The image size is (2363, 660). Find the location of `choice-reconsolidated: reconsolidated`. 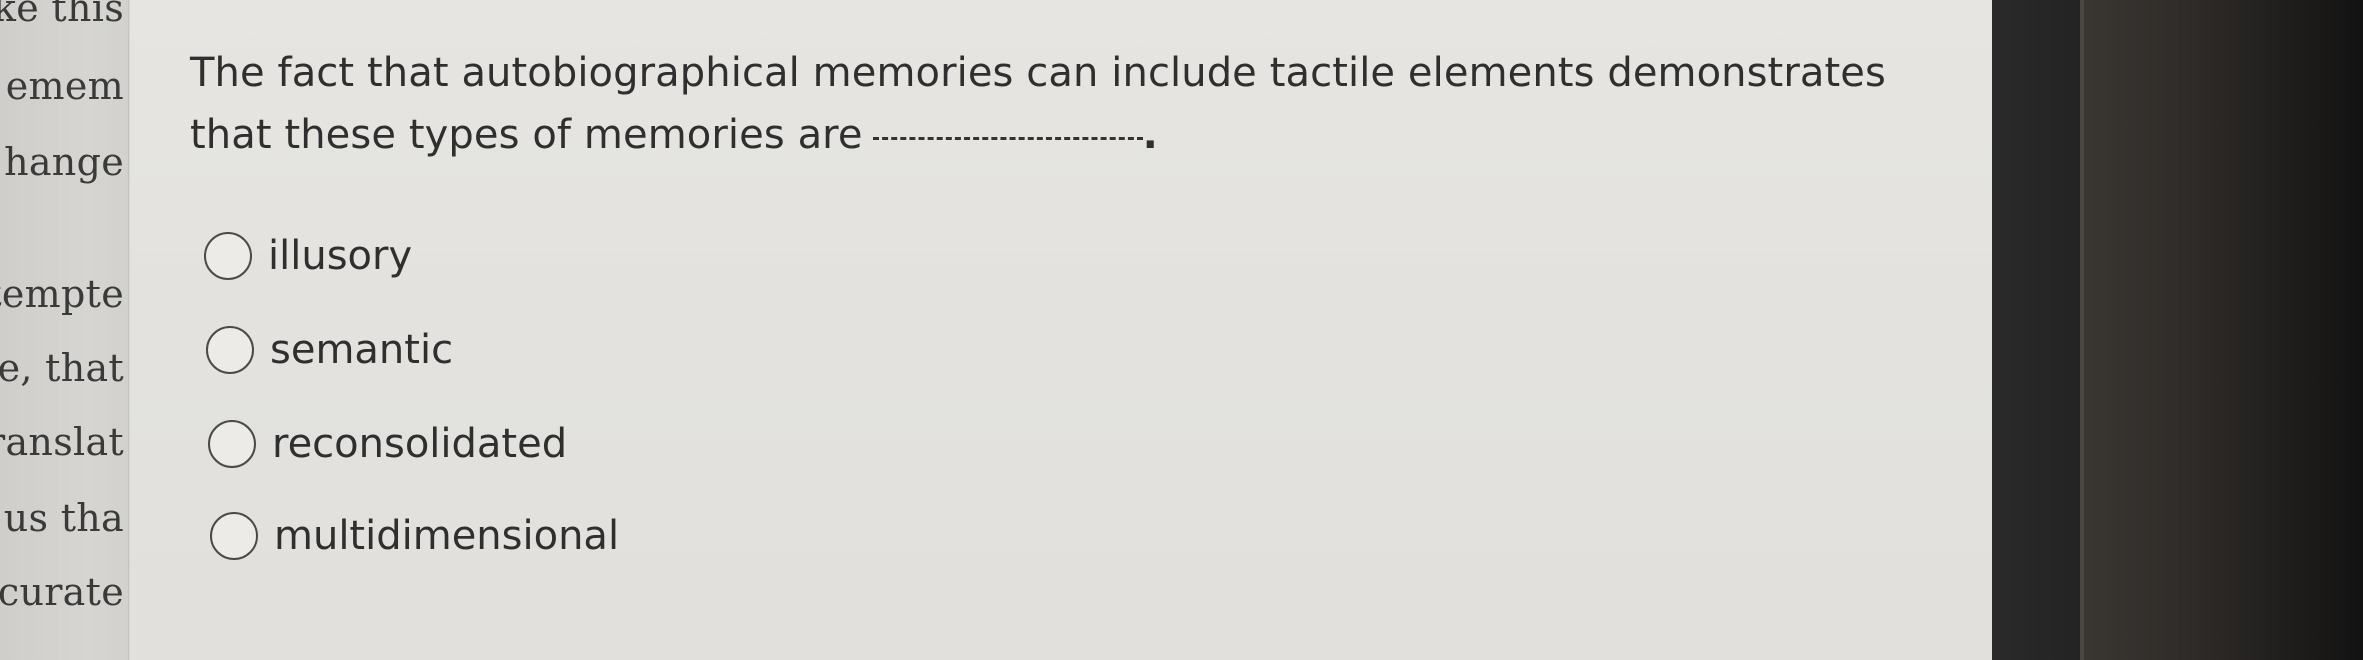

choice-reconsolidated: reconsolidated is located at coordinates (387, 444).